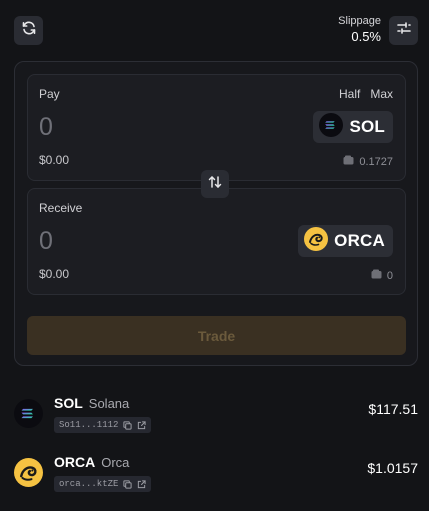  I want to click on slippage-settings-button, so click(403, 30).